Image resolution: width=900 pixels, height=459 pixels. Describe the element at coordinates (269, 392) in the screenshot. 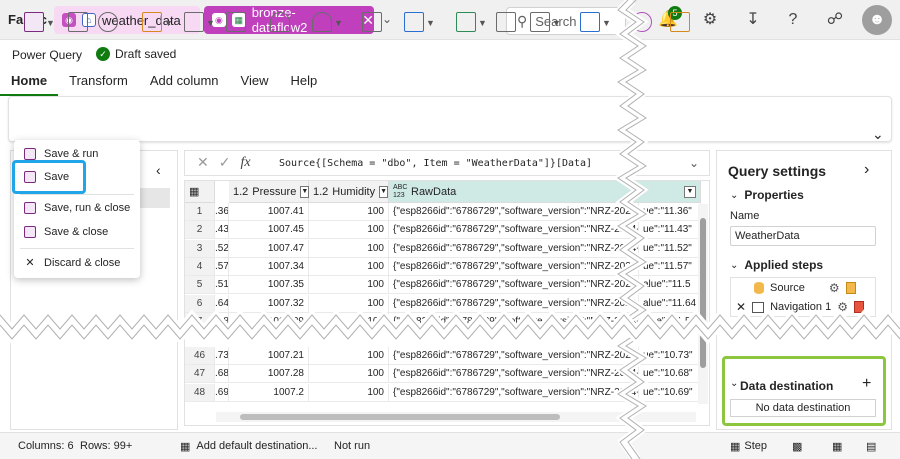

I see `table-cell: 1007.2` at that location.